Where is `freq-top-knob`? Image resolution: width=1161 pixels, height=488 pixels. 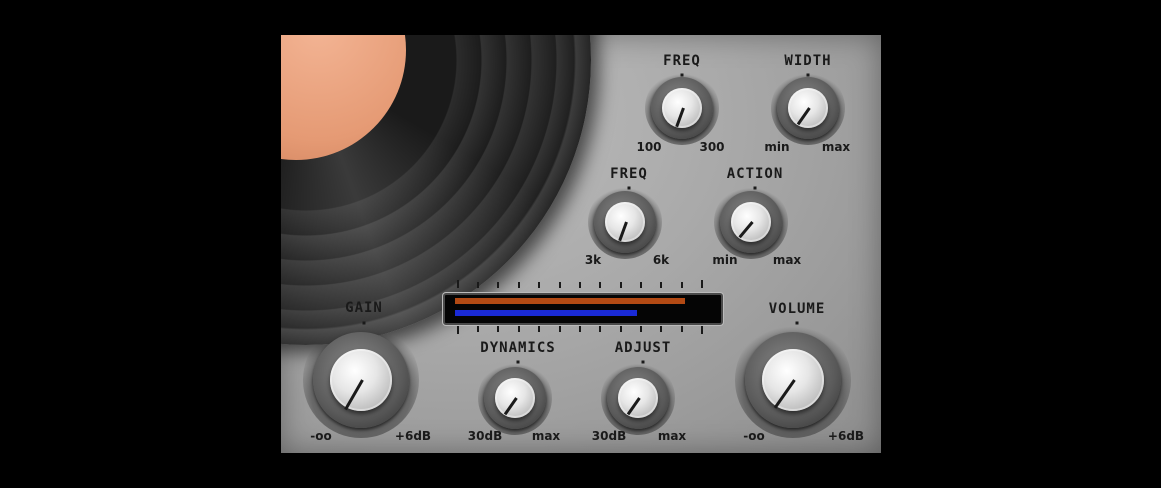
freq-top-knob is located at coordinates (682, 108).